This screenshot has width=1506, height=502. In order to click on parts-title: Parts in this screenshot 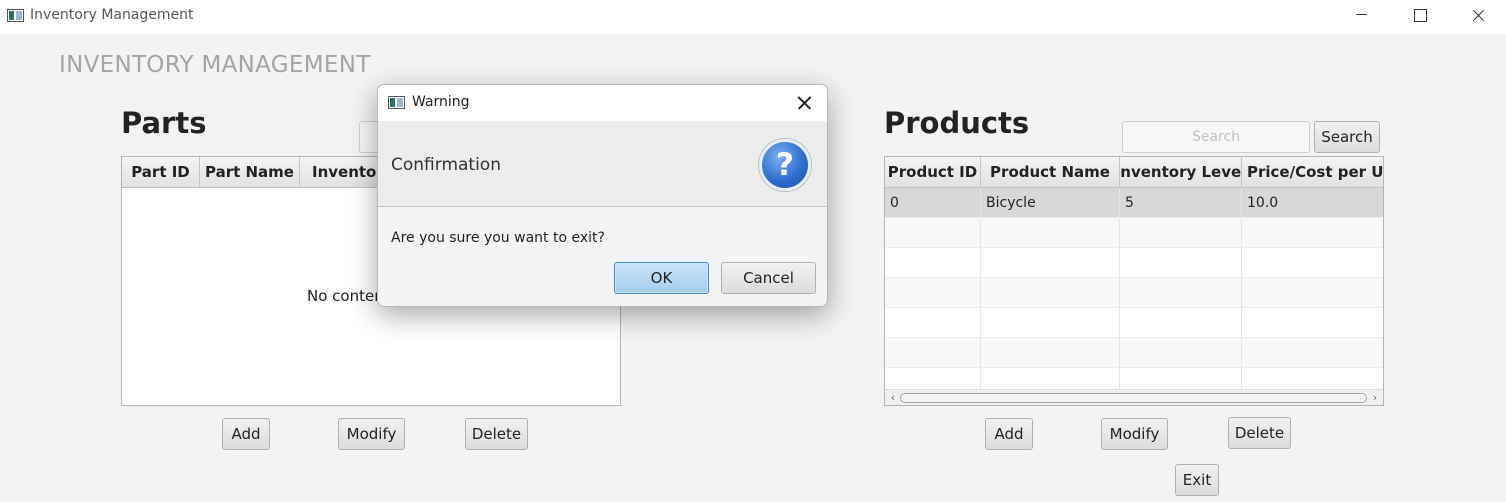, I will do `click(164, 123)`.